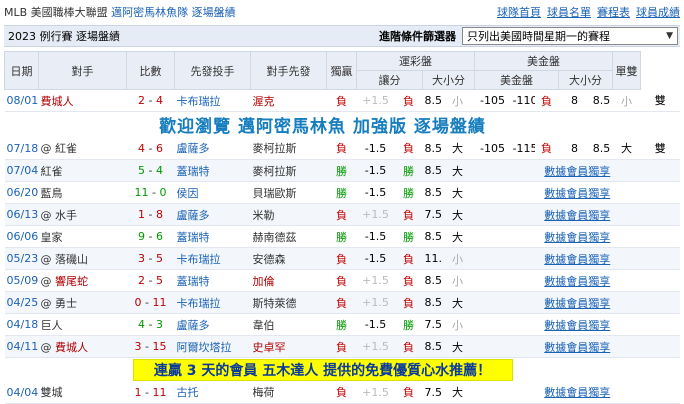 The image size is (684, 404). What do you see at coordinates (138, 392) in the screenshot?
I see `score-team: 1` at bounding box center [138, 392].